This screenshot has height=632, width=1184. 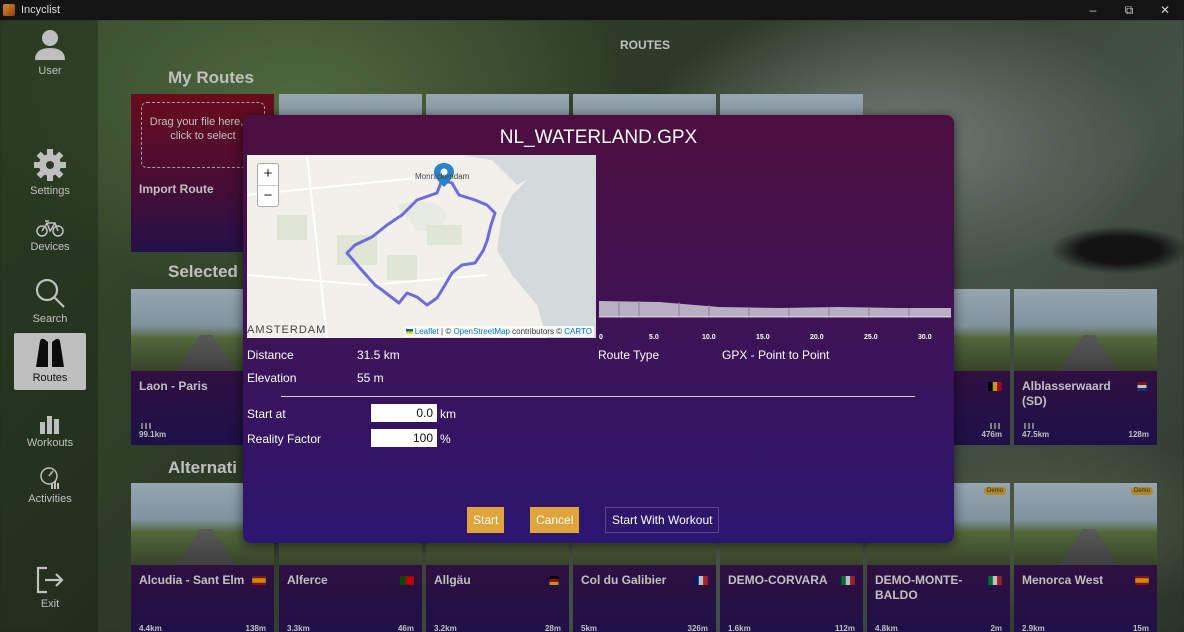 I want to click on elevation-tick: 20.0, so click(x=817, y=337).